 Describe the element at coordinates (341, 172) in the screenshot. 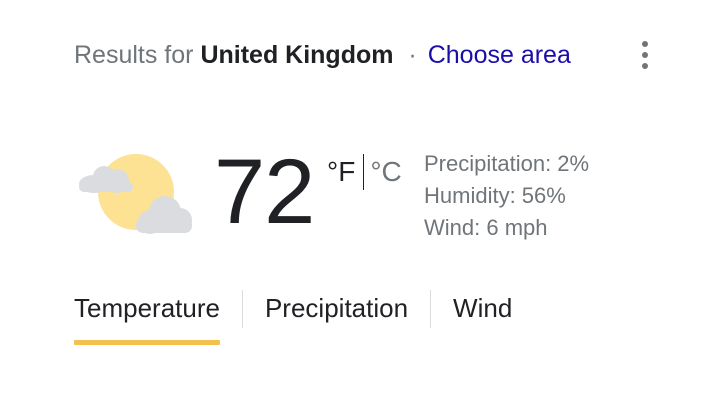

I see `fahrenheit-toggle: °F` at that location.